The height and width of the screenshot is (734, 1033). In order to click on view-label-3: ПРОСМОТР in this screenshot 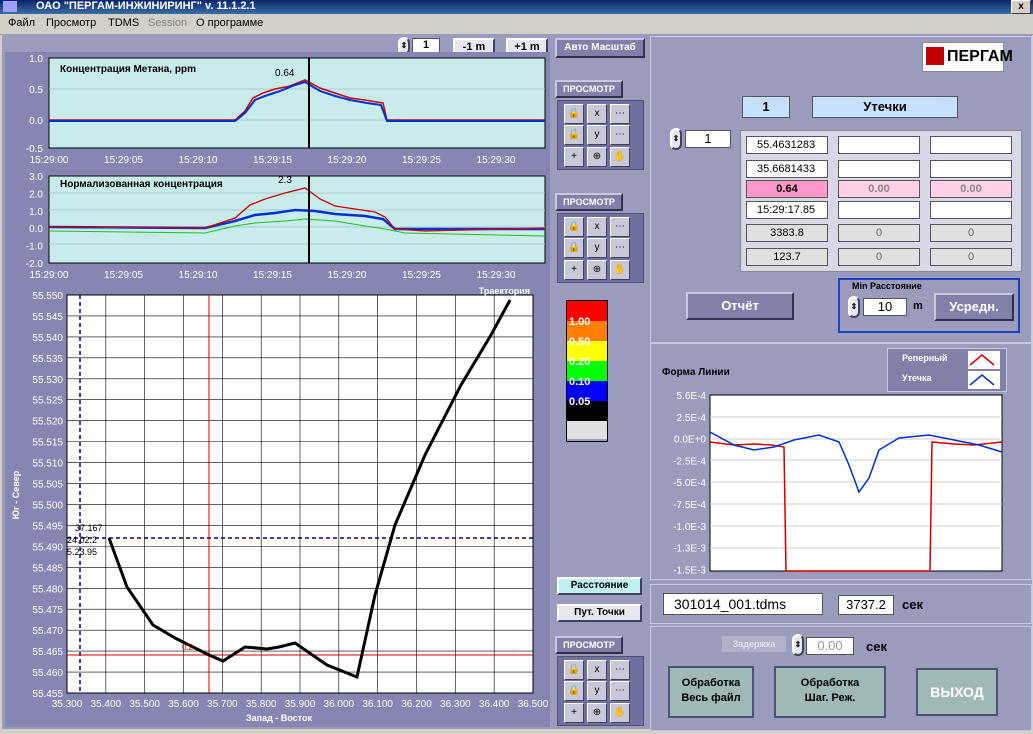, I will do `click(589, 645)`.